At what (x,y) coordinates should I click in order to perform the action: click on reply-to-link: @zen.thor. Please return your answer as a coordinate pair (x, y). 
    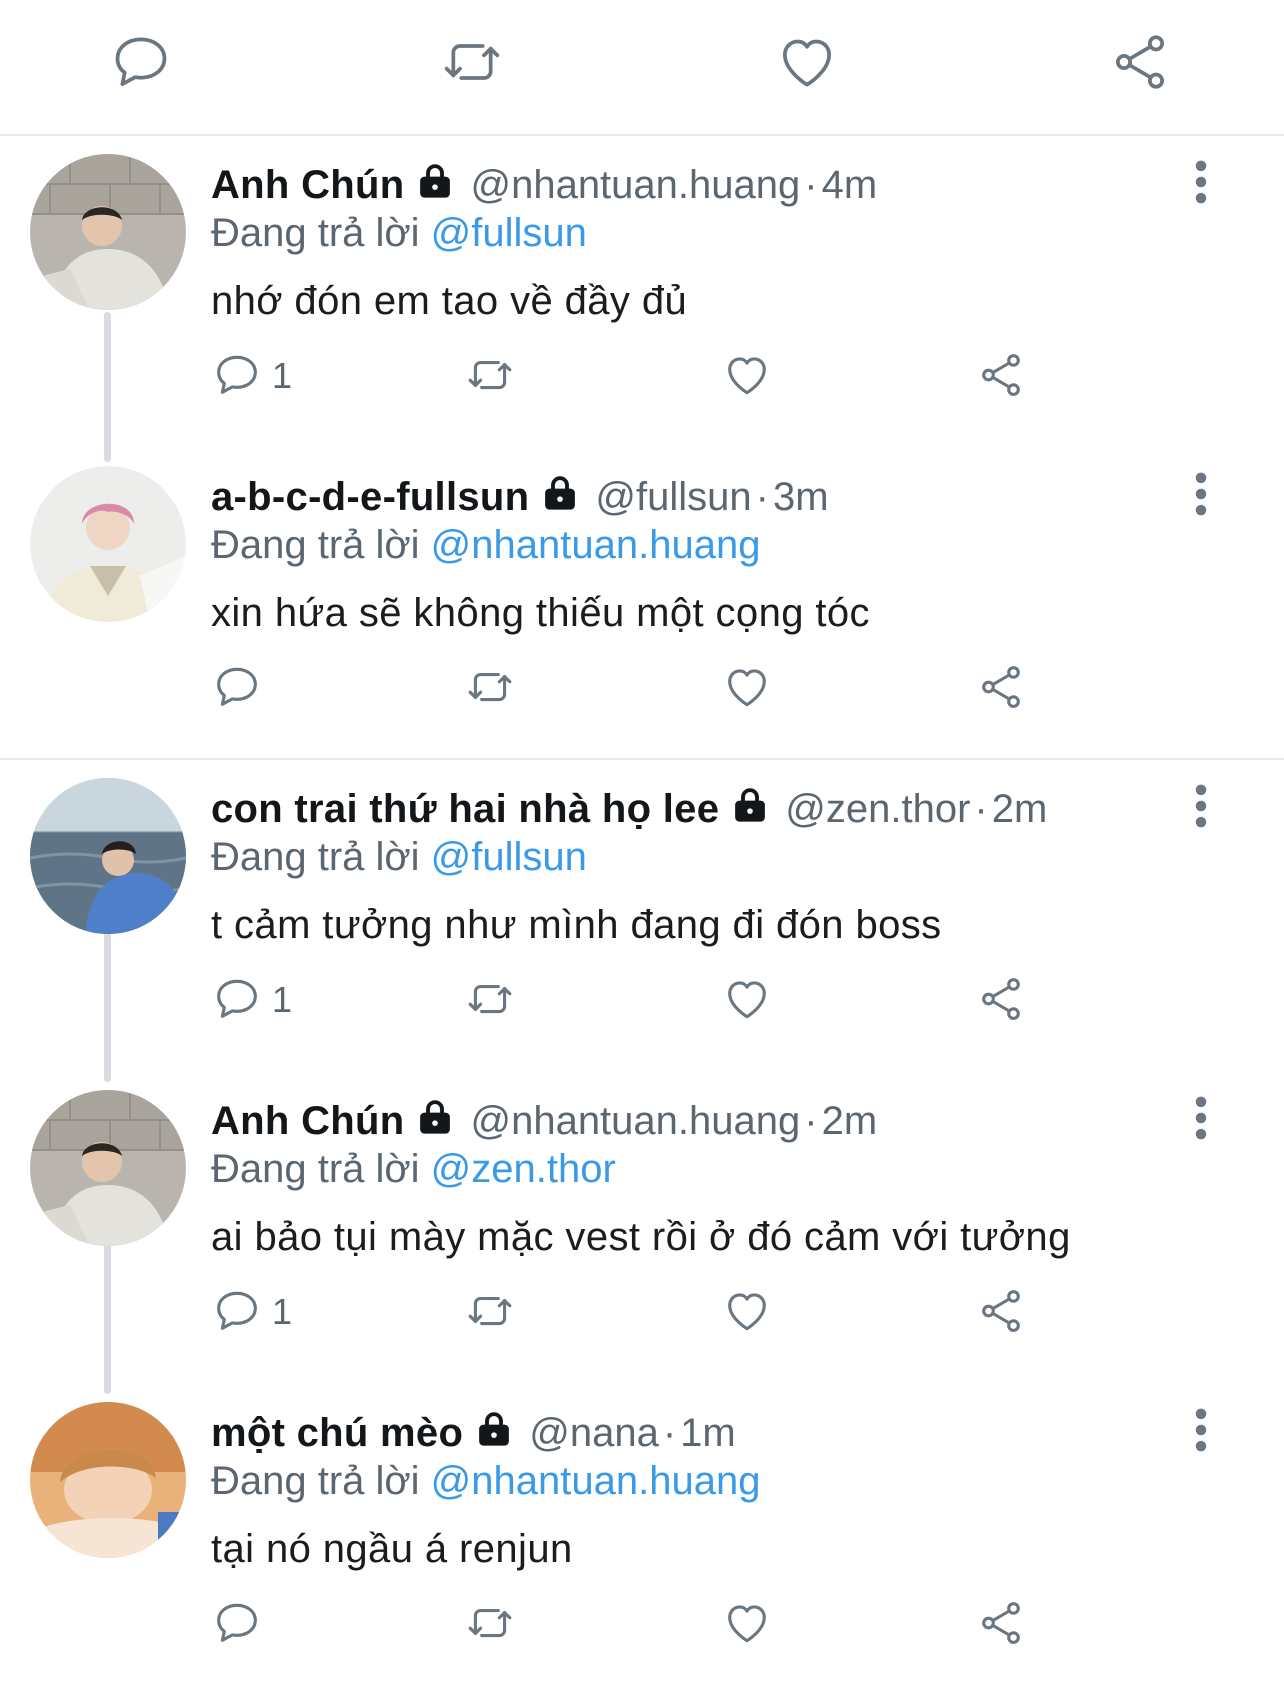
    Looking at the image, I should click on (523, 1169).